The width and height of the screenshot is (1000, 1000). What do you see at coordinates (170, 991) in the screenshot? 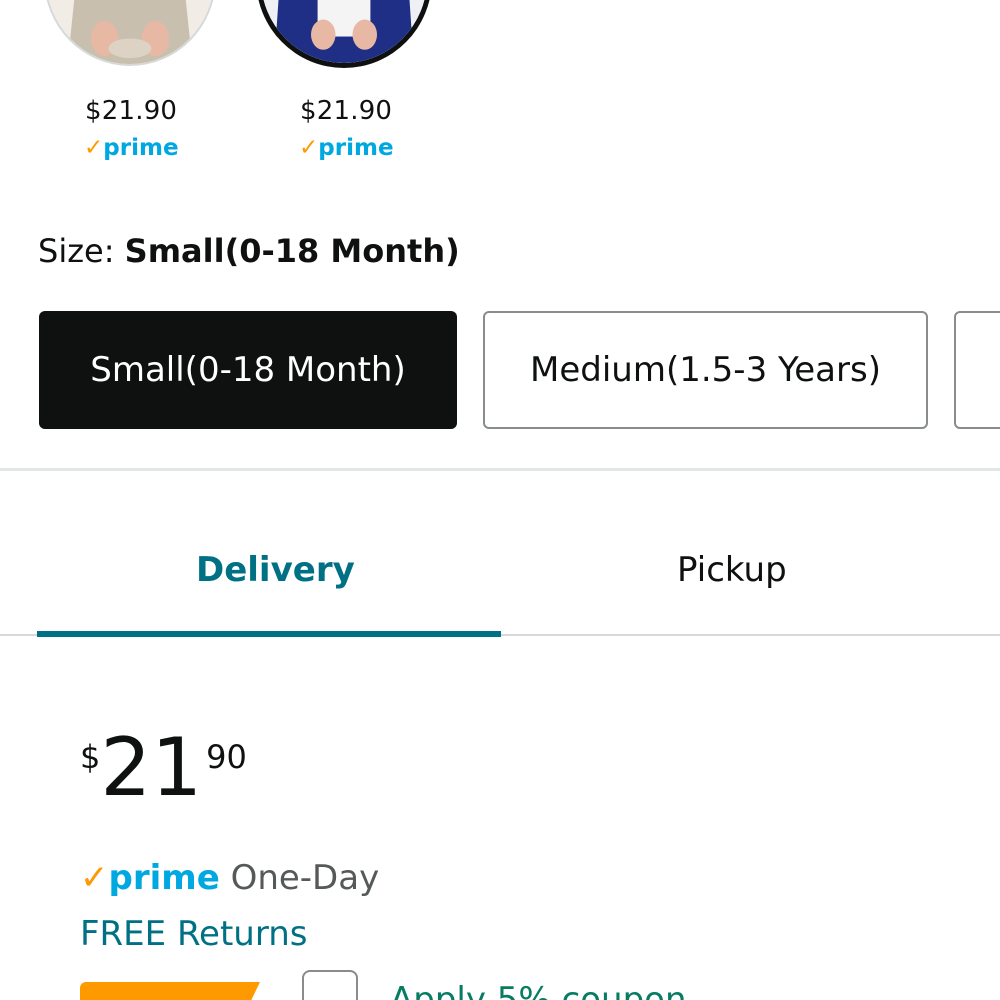
I see `coupon-badge` at bounding box center [170, 991].